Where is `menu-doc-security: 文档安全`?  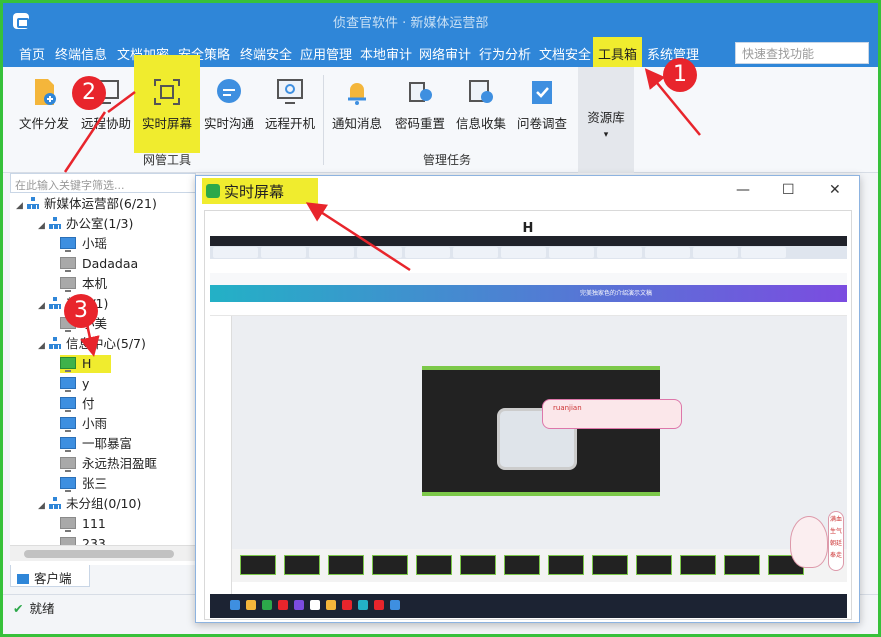
menu-doc-security: 文档安全 is located at coordinates (565, 53).